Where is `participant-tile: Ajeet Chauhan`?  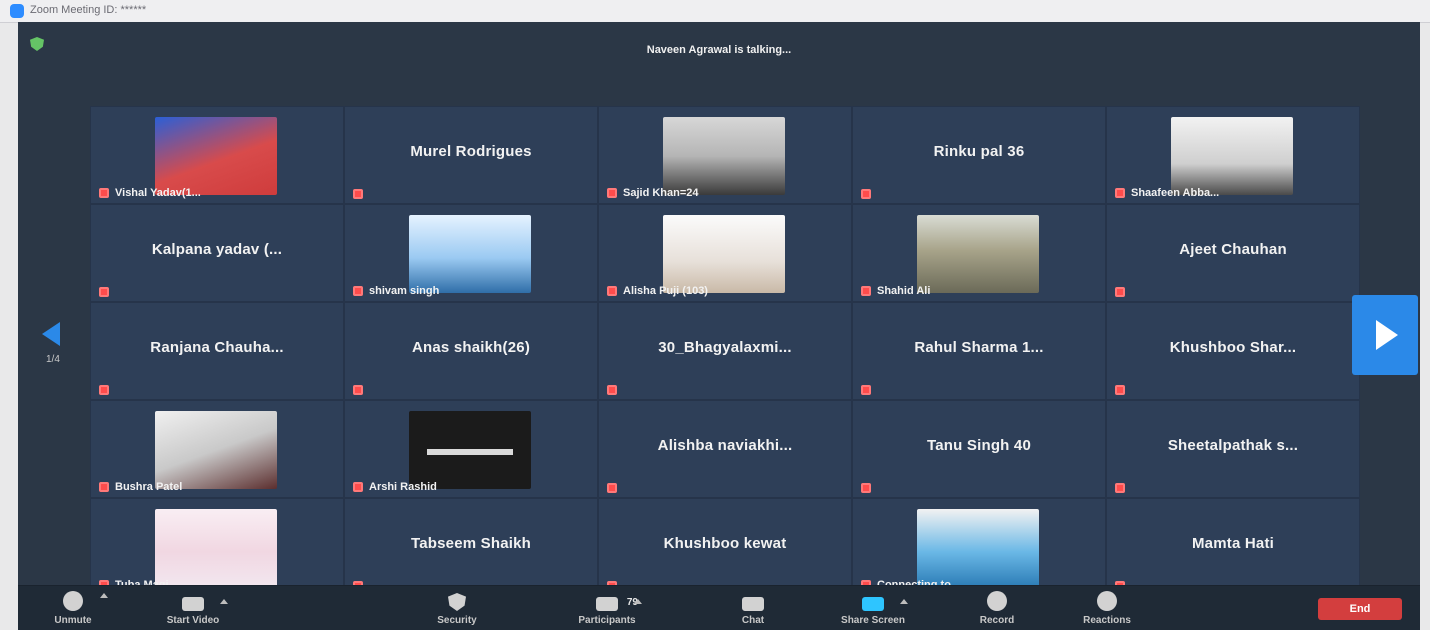
participant-tile: Ajeet Chauhan is located at coordinates (1233, 253).